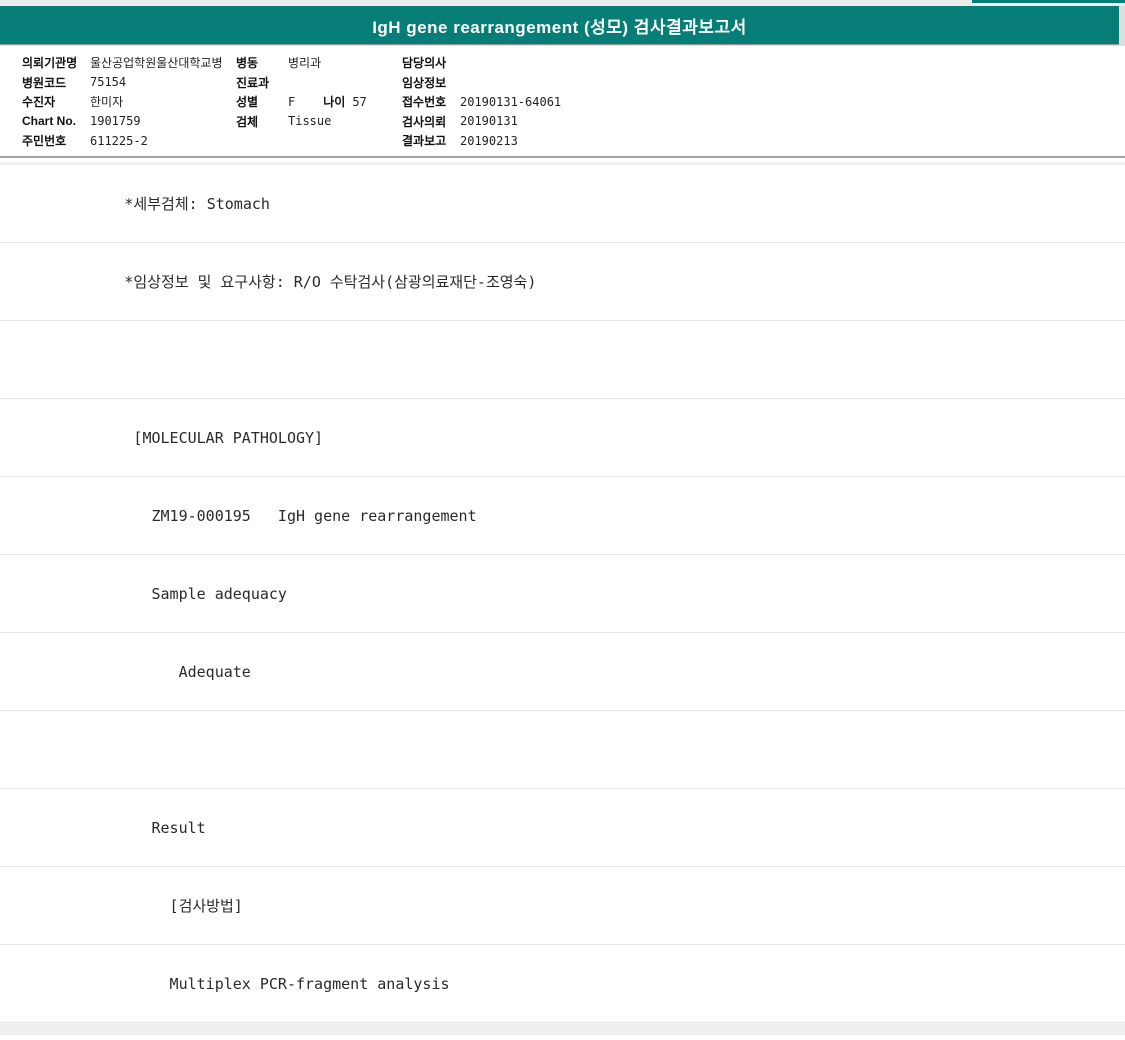  What do you see at coordinates (562, 672) in the screenshot?
I see `report-line-adequate: Adequate` at bounding box center [562, 672].